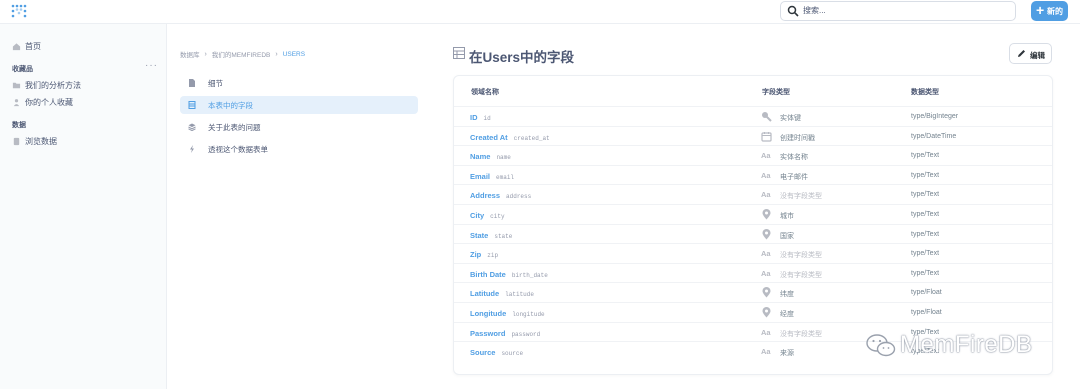 Image resolution: width=1080 pixels, height=389 pixels. What do you see at coordinates (509, 274) in the screenshot?
I see `field-name: Birth Date birth_date` at bounding box center [509, 274].